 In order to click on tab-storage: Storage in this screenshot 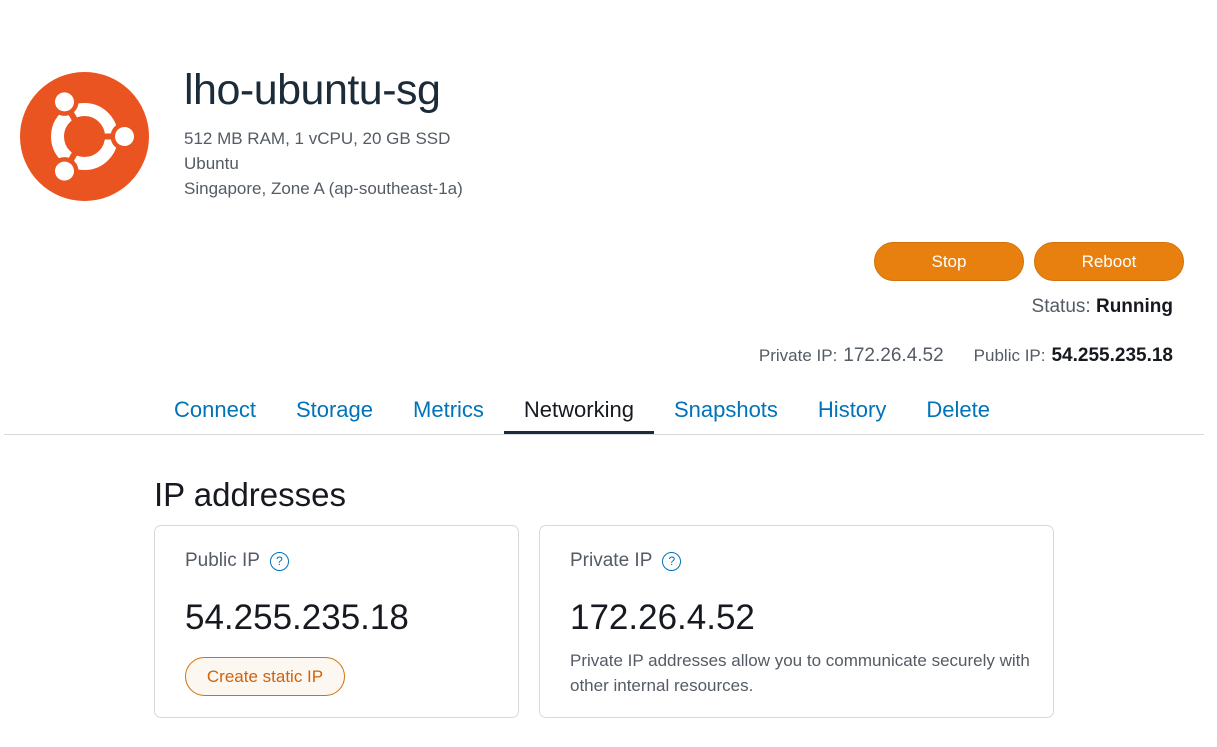, I will do `click(334, 411)`.